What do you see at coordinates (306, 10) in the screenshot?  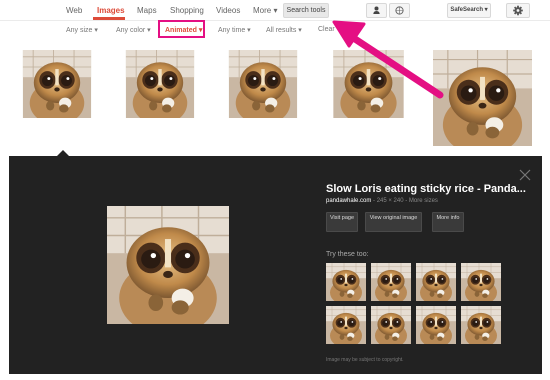 I see `search-tools-button: Search tools` at bounding box center [306, 10].